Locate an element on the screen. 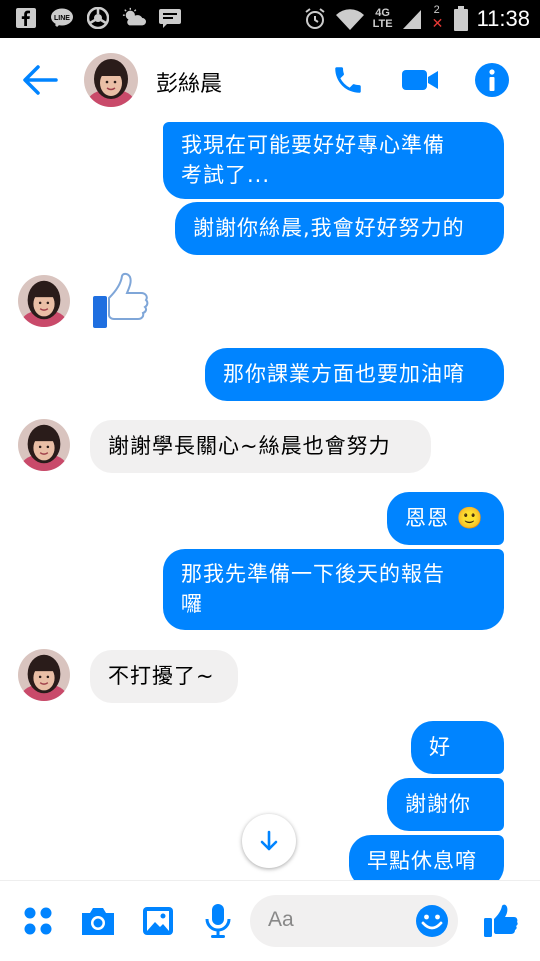  status-bar: LINE 4G LTE 2 ✕ 11:38 is located at coordinates (270, 19).